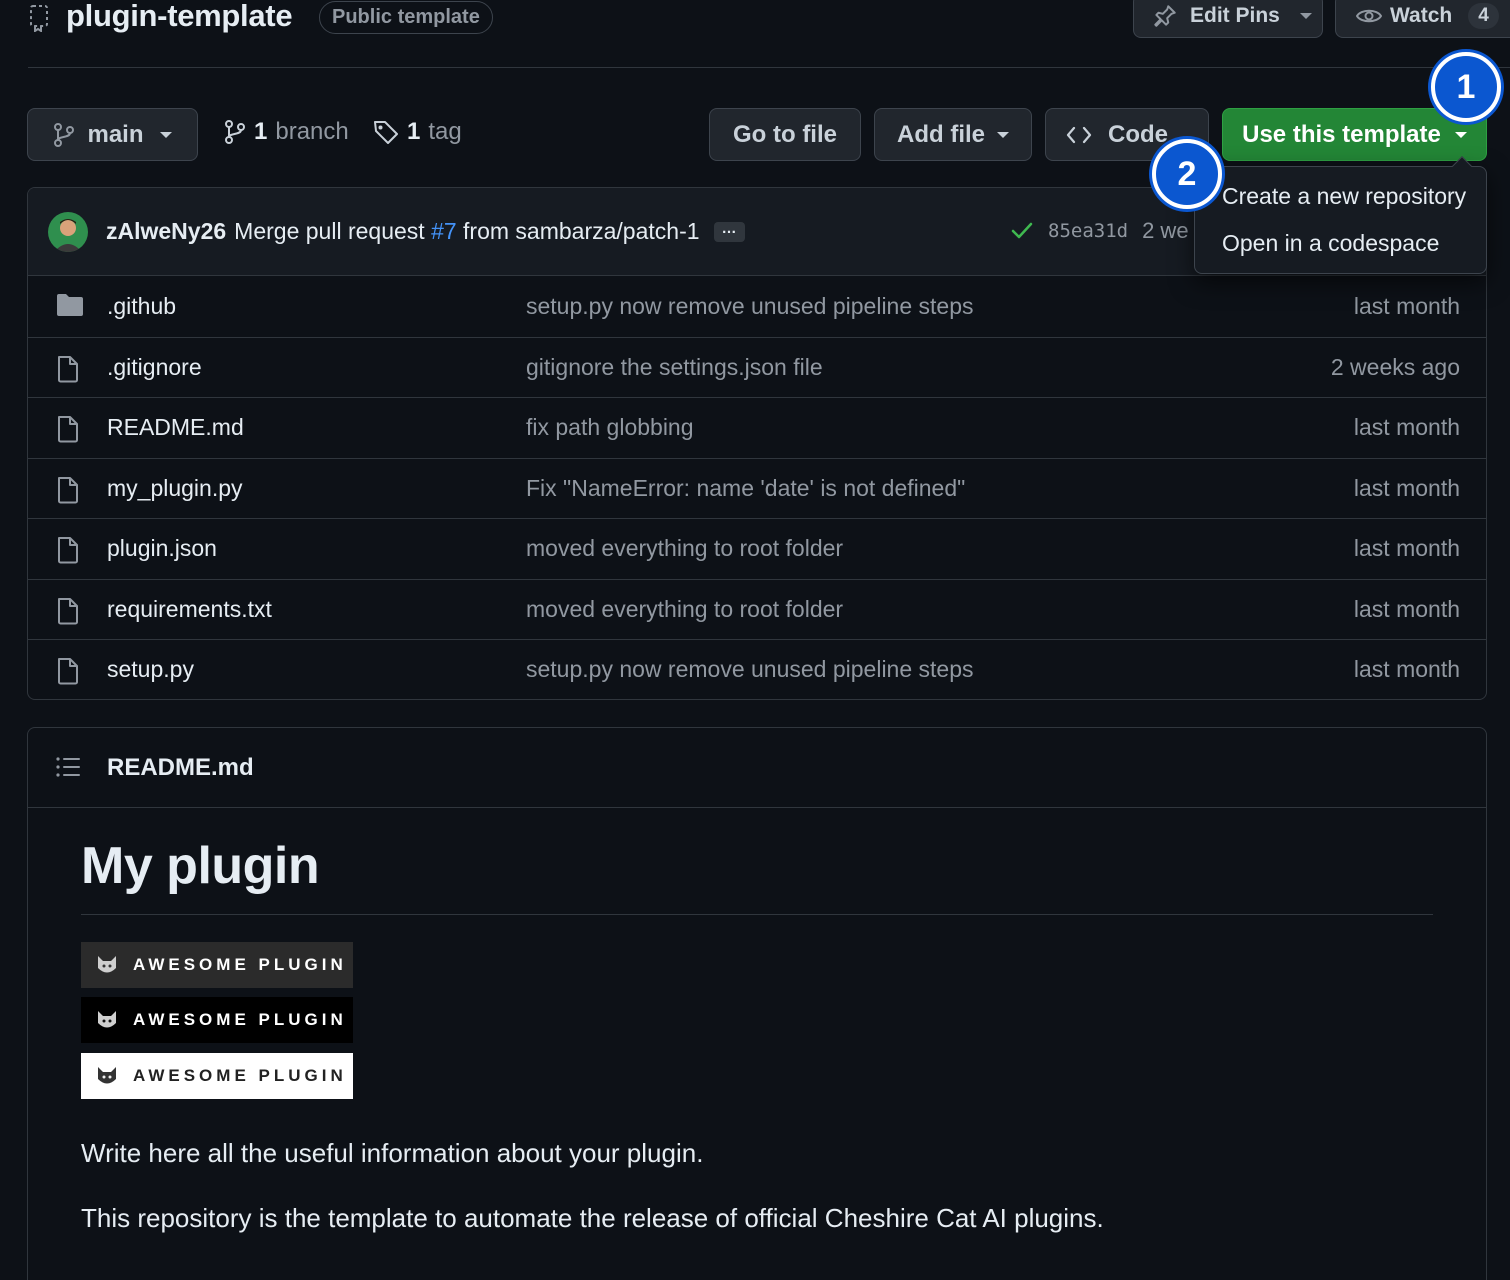 The image size is (1510, 1280). I want to click on eye-icon, so click(1369, 16).